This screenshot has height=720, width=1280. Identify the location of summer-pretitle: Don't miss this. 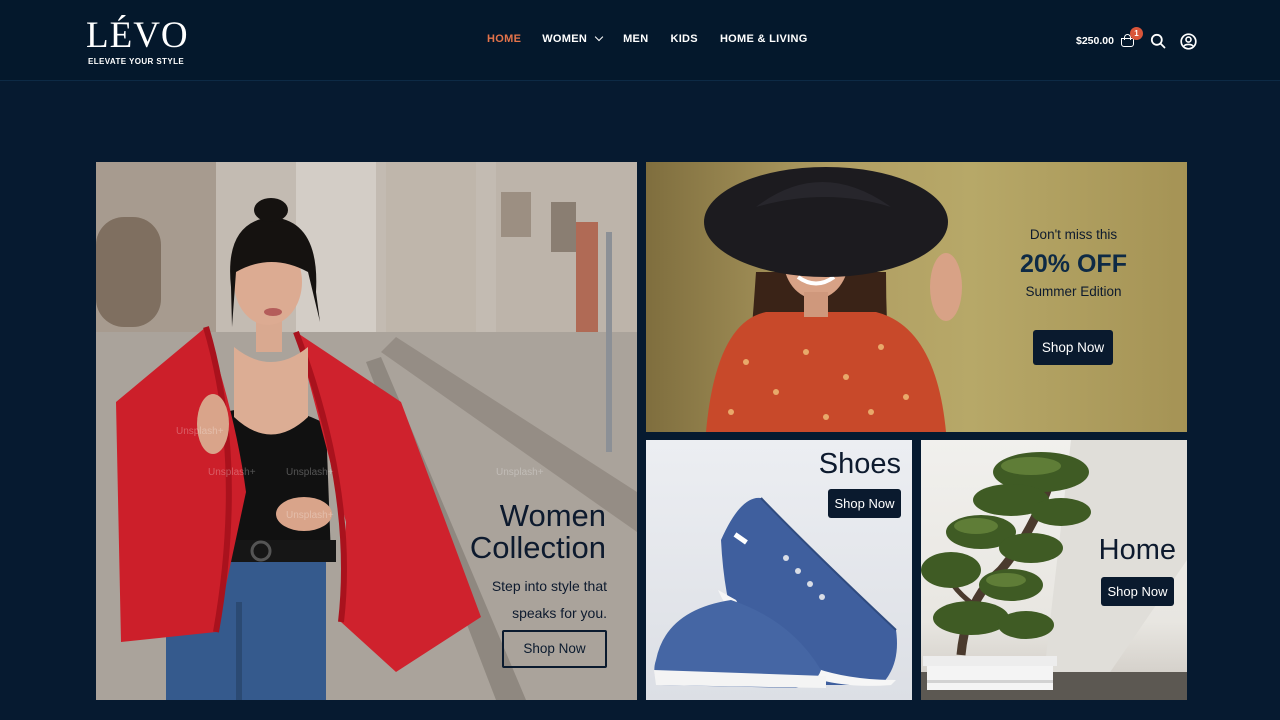
(1073, 234).